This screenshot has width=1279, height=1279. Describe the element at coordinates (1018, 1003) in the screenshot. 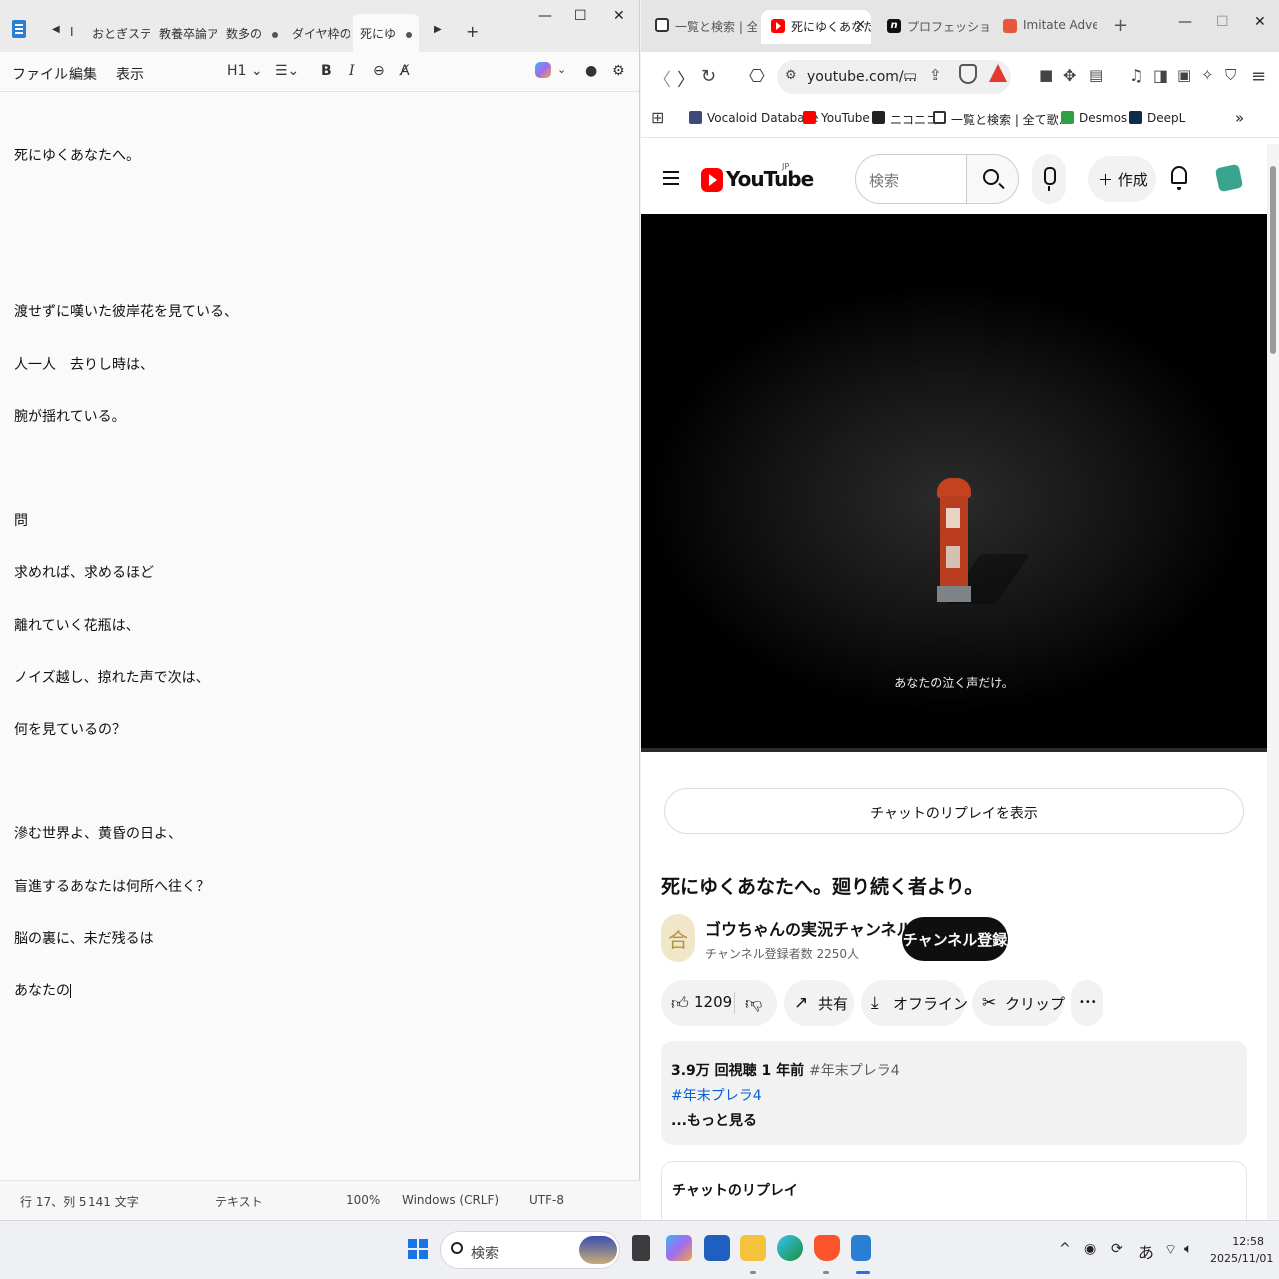

I see `clip-button: ✂ クリップ` at that location.